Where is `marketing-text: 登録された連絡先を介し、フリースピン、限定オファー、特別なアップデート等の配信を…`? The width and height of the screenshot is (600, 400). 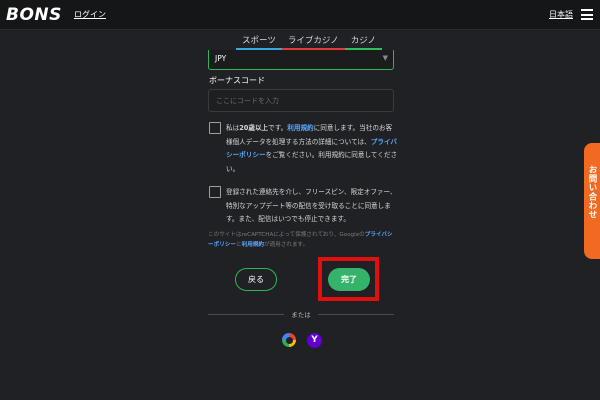
marketing-text: 登録された連絡先を介し、フリースピン、限定オファー、特別なアップデート等の配信を… is located at coordinates (311, 205).